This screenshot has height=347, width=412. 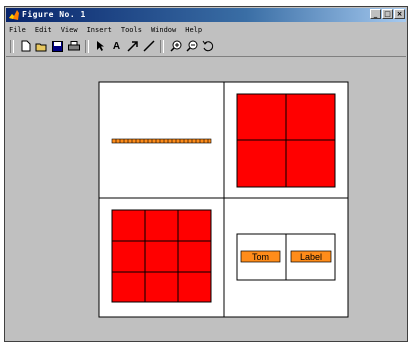 I want to click on red-grid-3x3, so click(x=161, y=256).